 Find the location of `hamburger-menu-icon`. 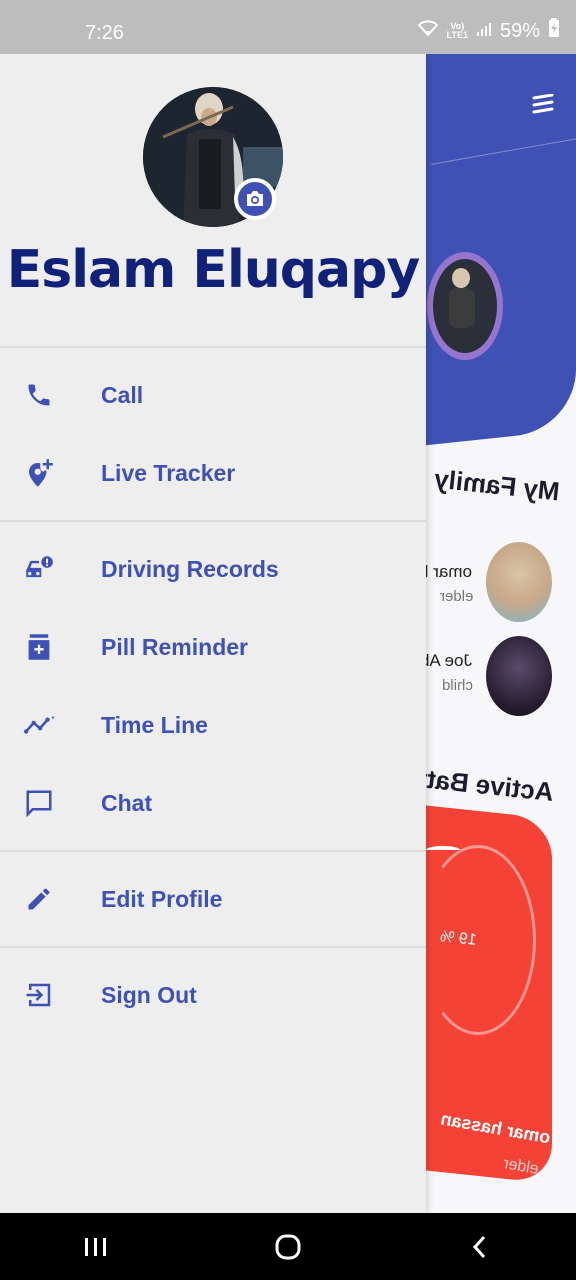

hamburger-menu-icon is located at coordinates (543, 107).